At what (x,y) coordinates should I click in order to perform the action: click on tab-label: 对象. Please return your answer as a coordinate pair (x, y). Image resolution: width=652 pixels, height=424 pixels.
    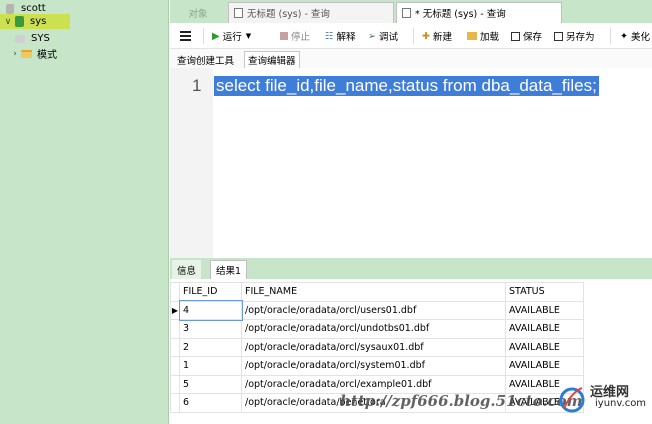
    Looking at the image, I should click on (198, 14).